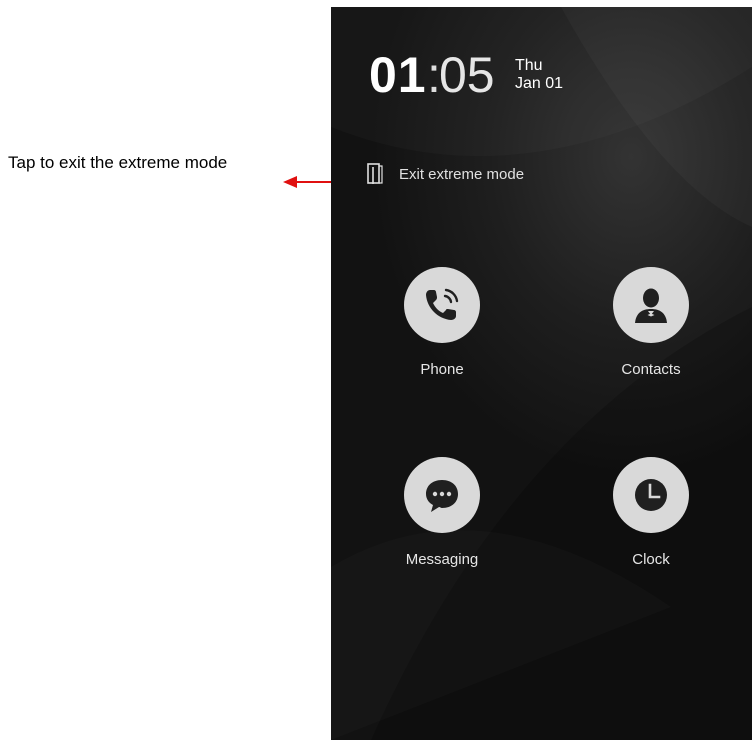  Describe the element at coordinates (651, 369) in the screenshot. I see `app-contacts-label: Contacts` at that location.